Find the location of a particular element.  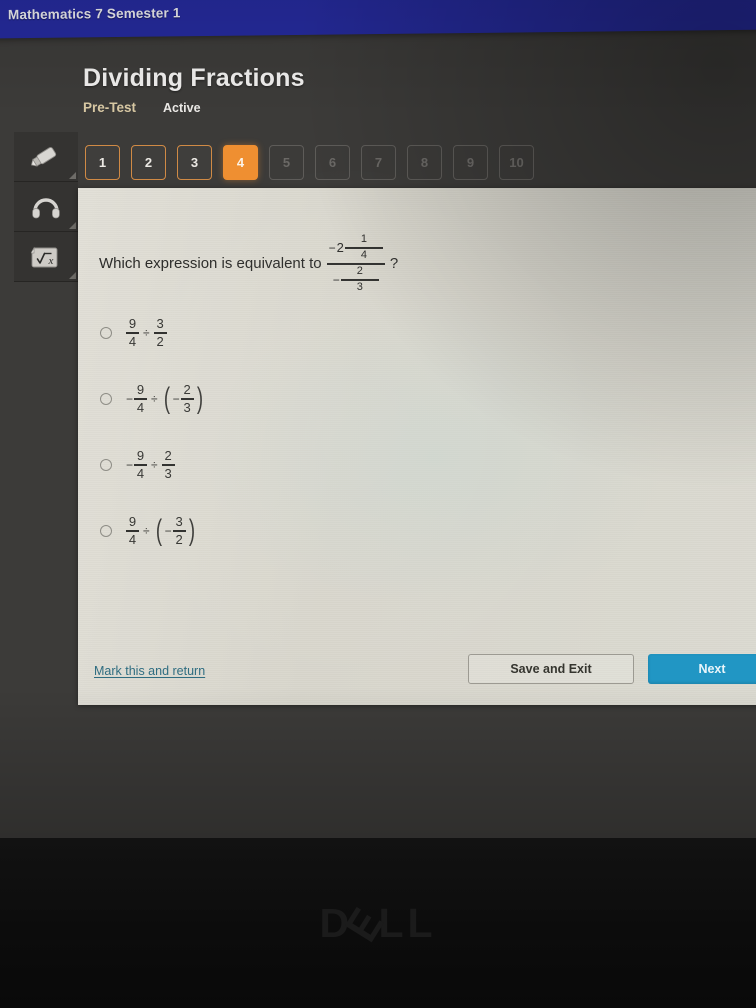

answer-expression-c: −9 4 ÷ 2 3 is located at coordinates (150, 465).